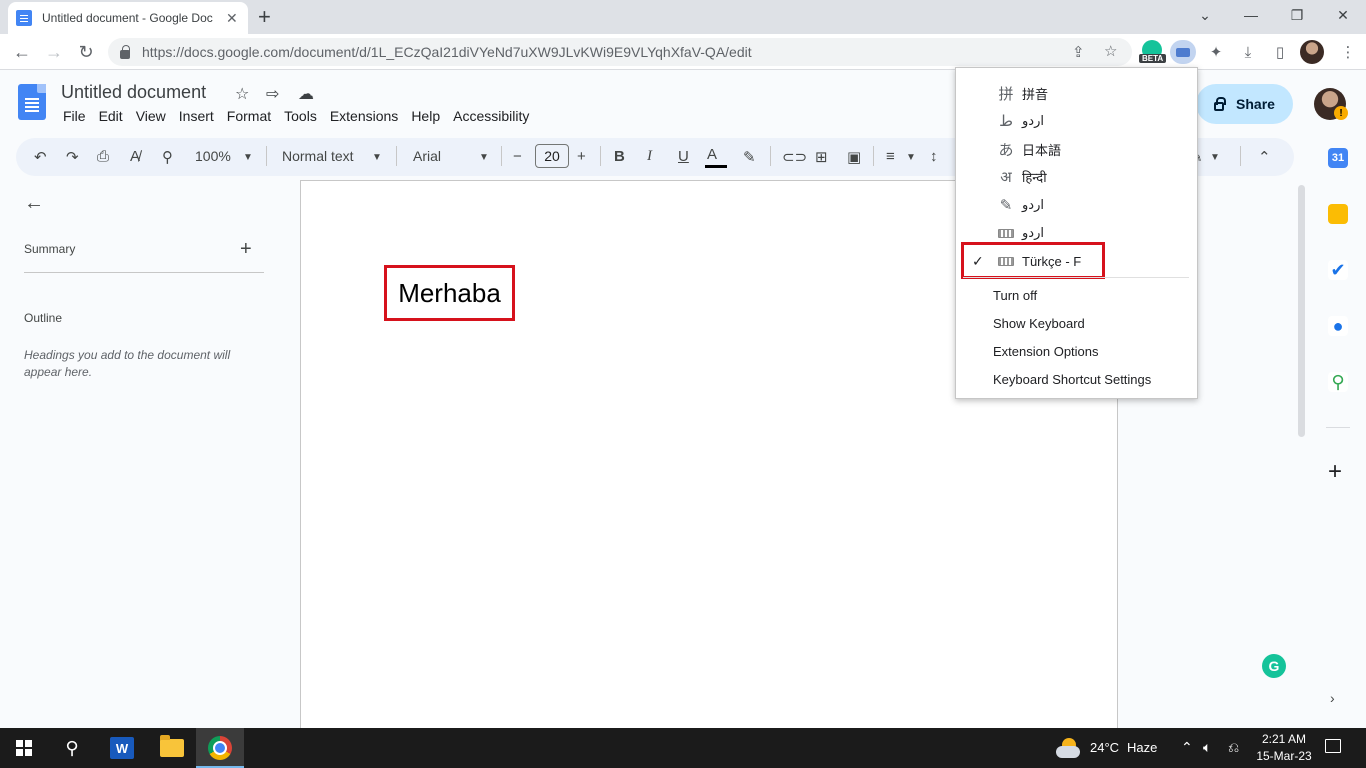 Image resolution: width=1366 pixels, height=768 pixels. What do you see at coordinates (364, 116) in the screenshot?
I see `menu-extensions: Extensions` at bounding box center [364, 116].